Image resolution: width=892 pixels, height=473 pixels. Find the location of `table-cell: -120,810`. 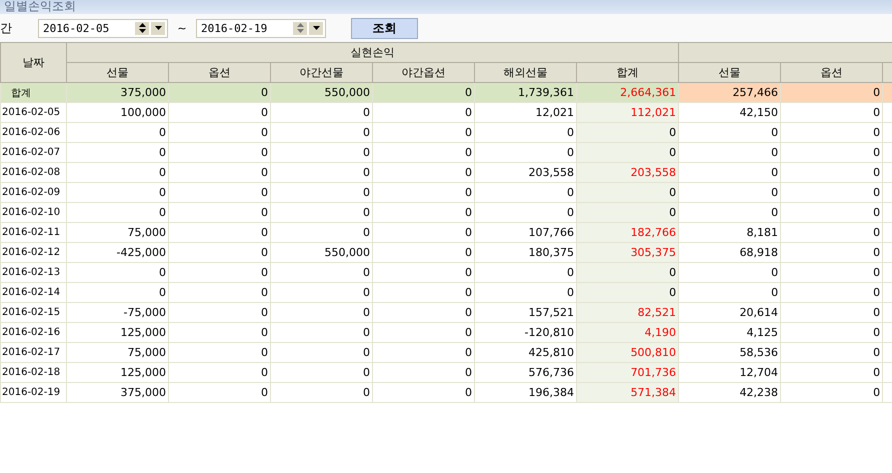

table-cell: -120,810 is located at coordinates (525, 332).